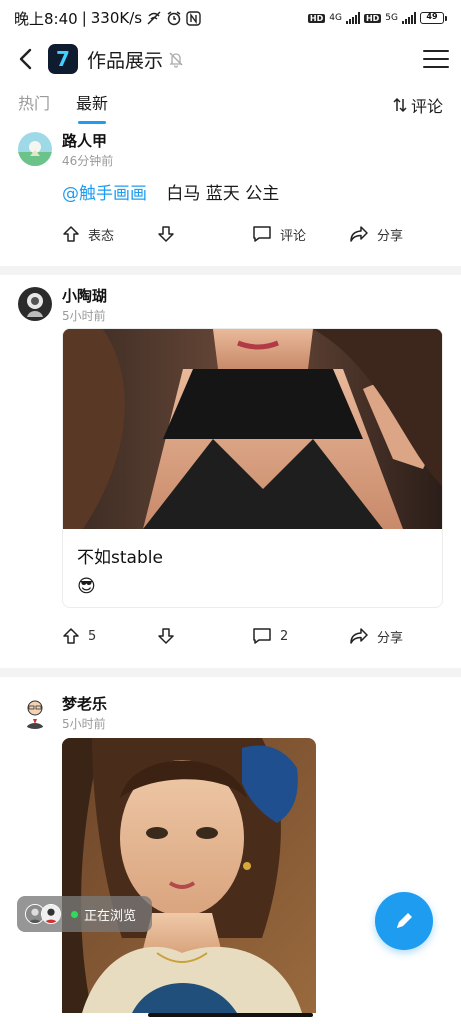 The width and height of the screenshot is (461, 1024). I want to click on post-content: @触手画画 白马 蓝天 公主, so click(252, 191).